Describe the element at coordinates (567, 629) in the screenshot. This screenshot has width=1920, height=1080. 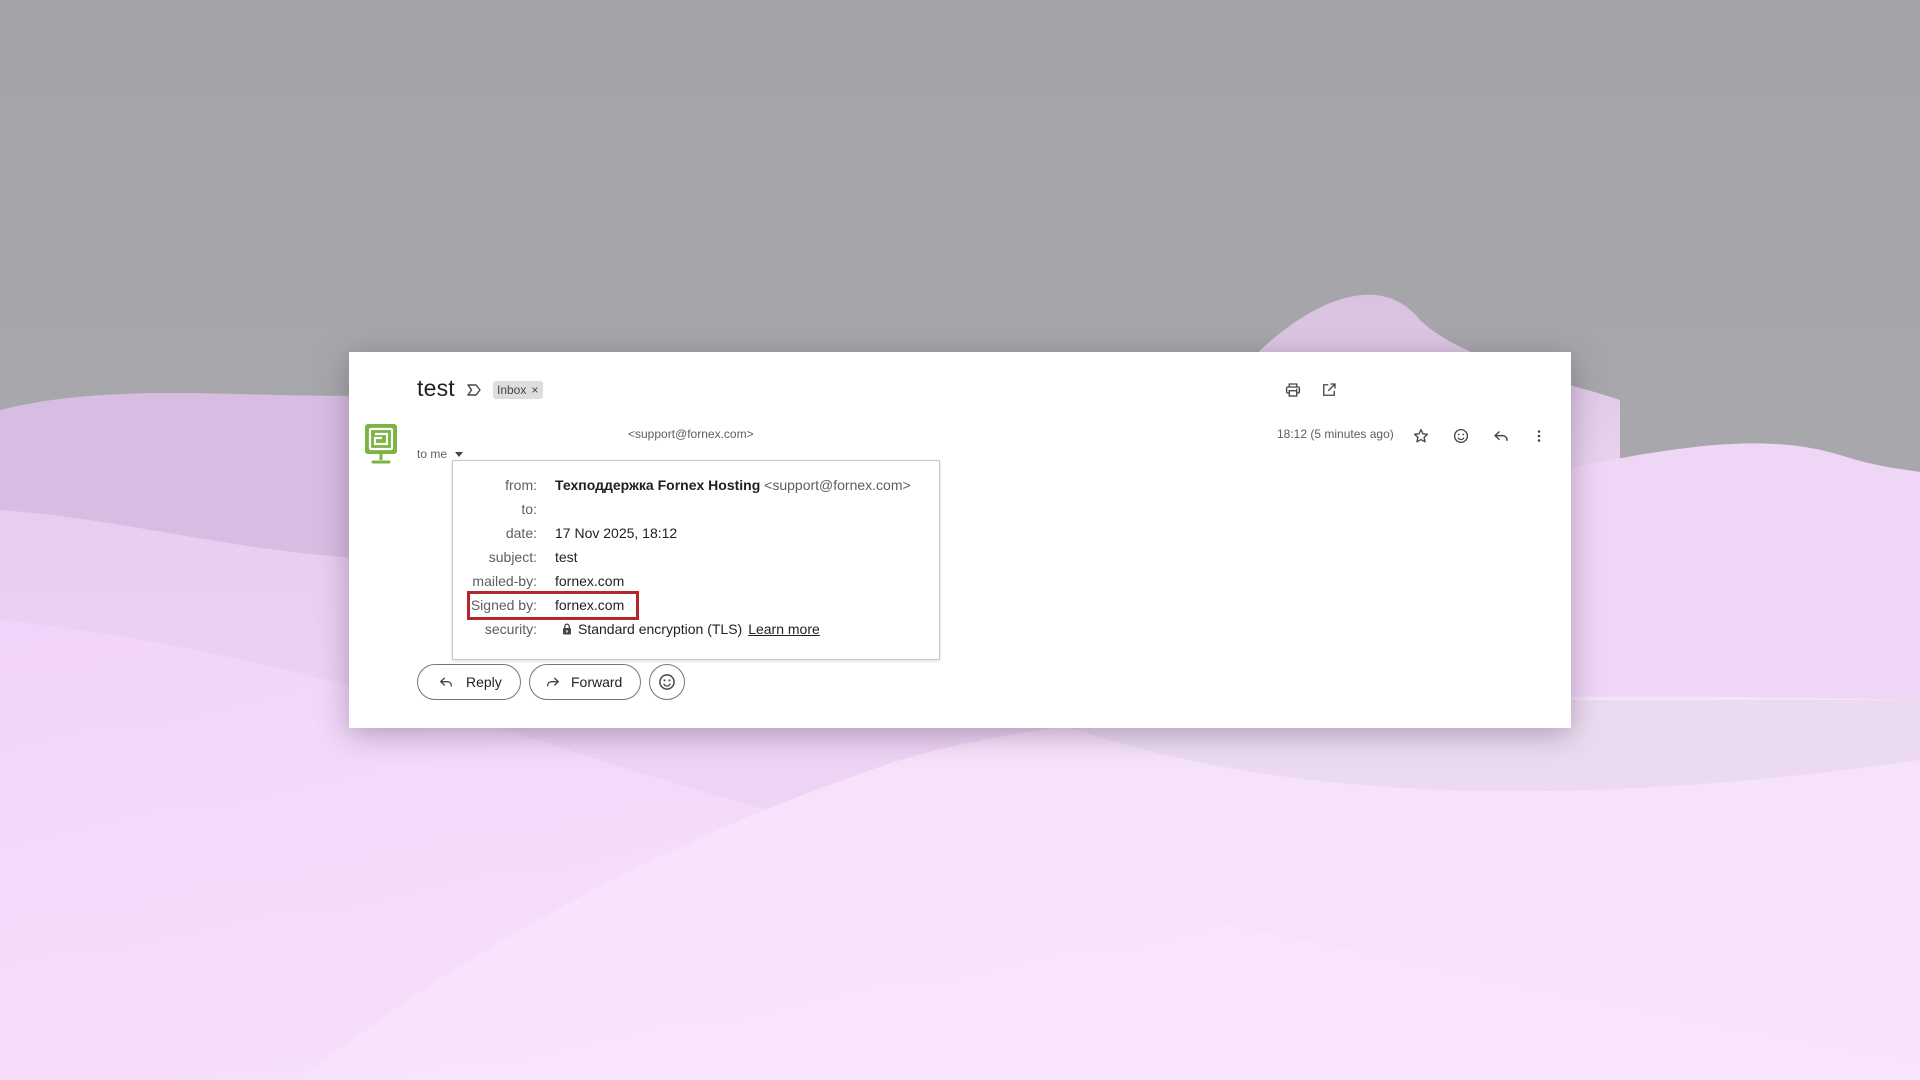
I see `lock-icon` at that location.